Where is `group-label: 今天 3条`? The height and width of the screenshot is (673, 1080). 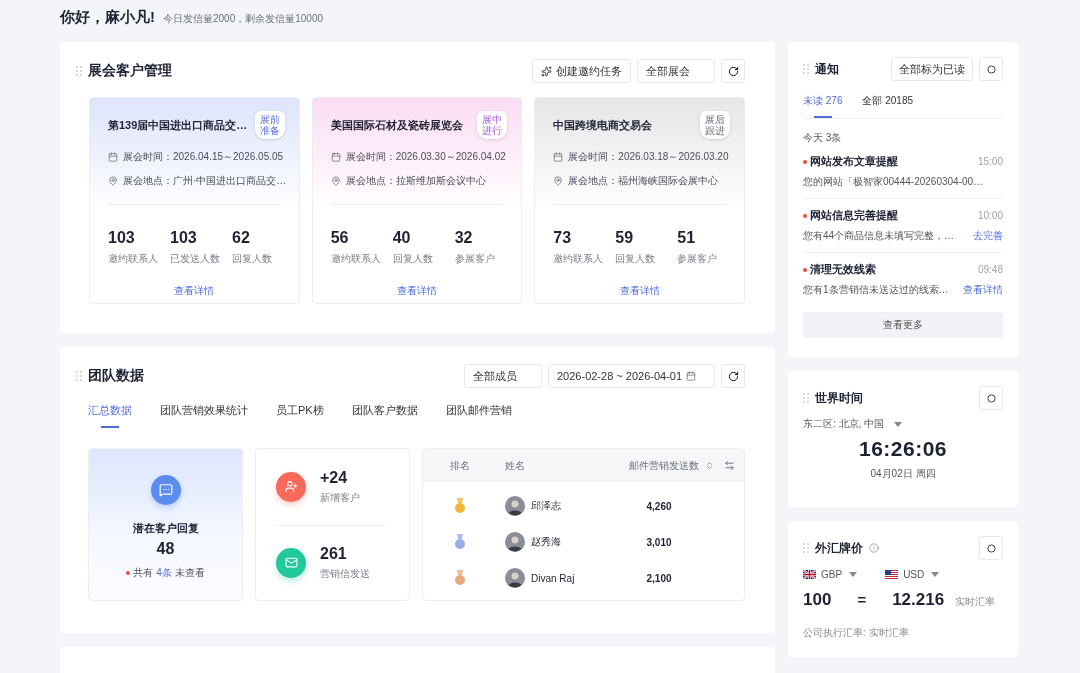 group-label: 今天 3条 is located at coordinates (822, 137).